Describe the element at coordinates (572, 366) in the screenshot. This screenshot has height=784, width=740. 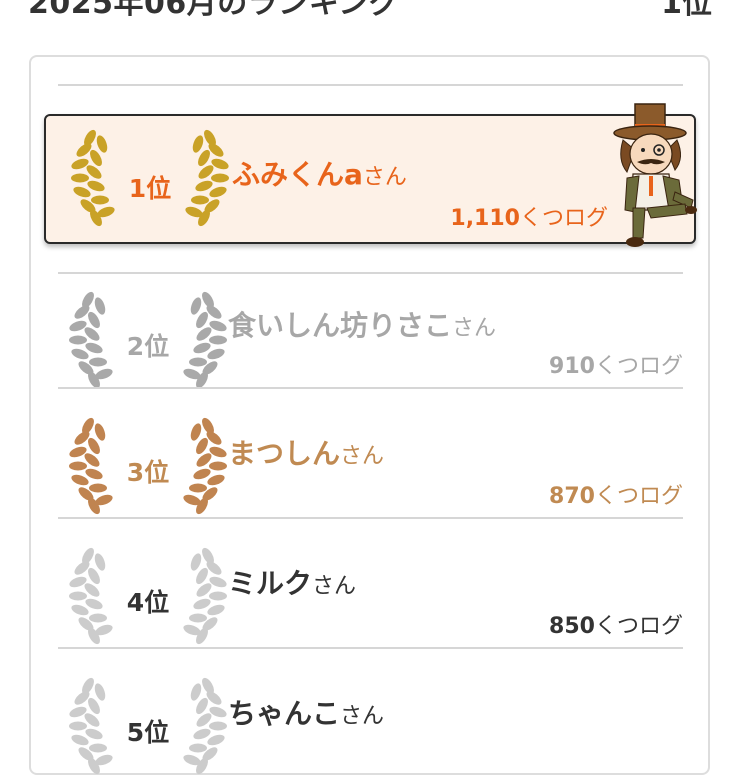
I see `points-value: 910` at that location.